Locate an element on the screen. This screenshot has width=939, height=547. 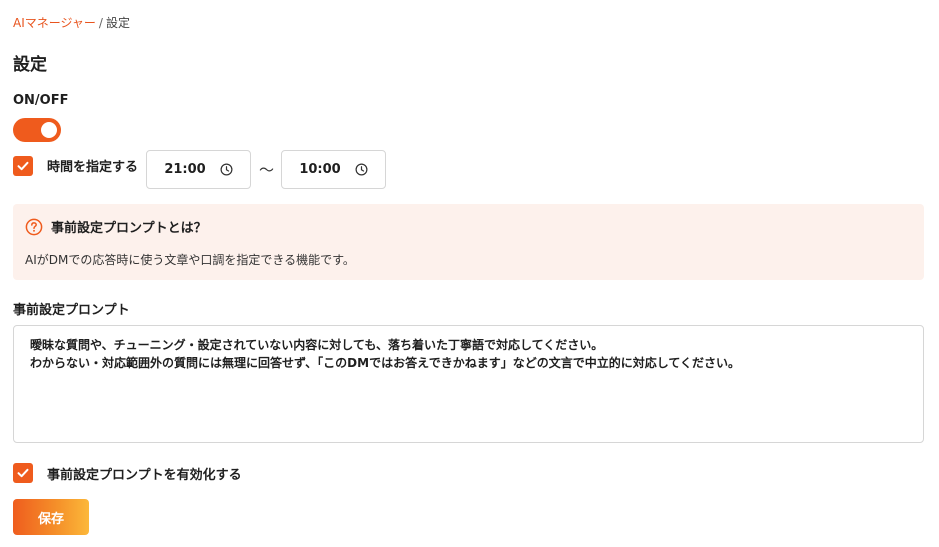
breadcrumb-link-ai-manager: AIマネージャー is located at coordinates (54, 23).